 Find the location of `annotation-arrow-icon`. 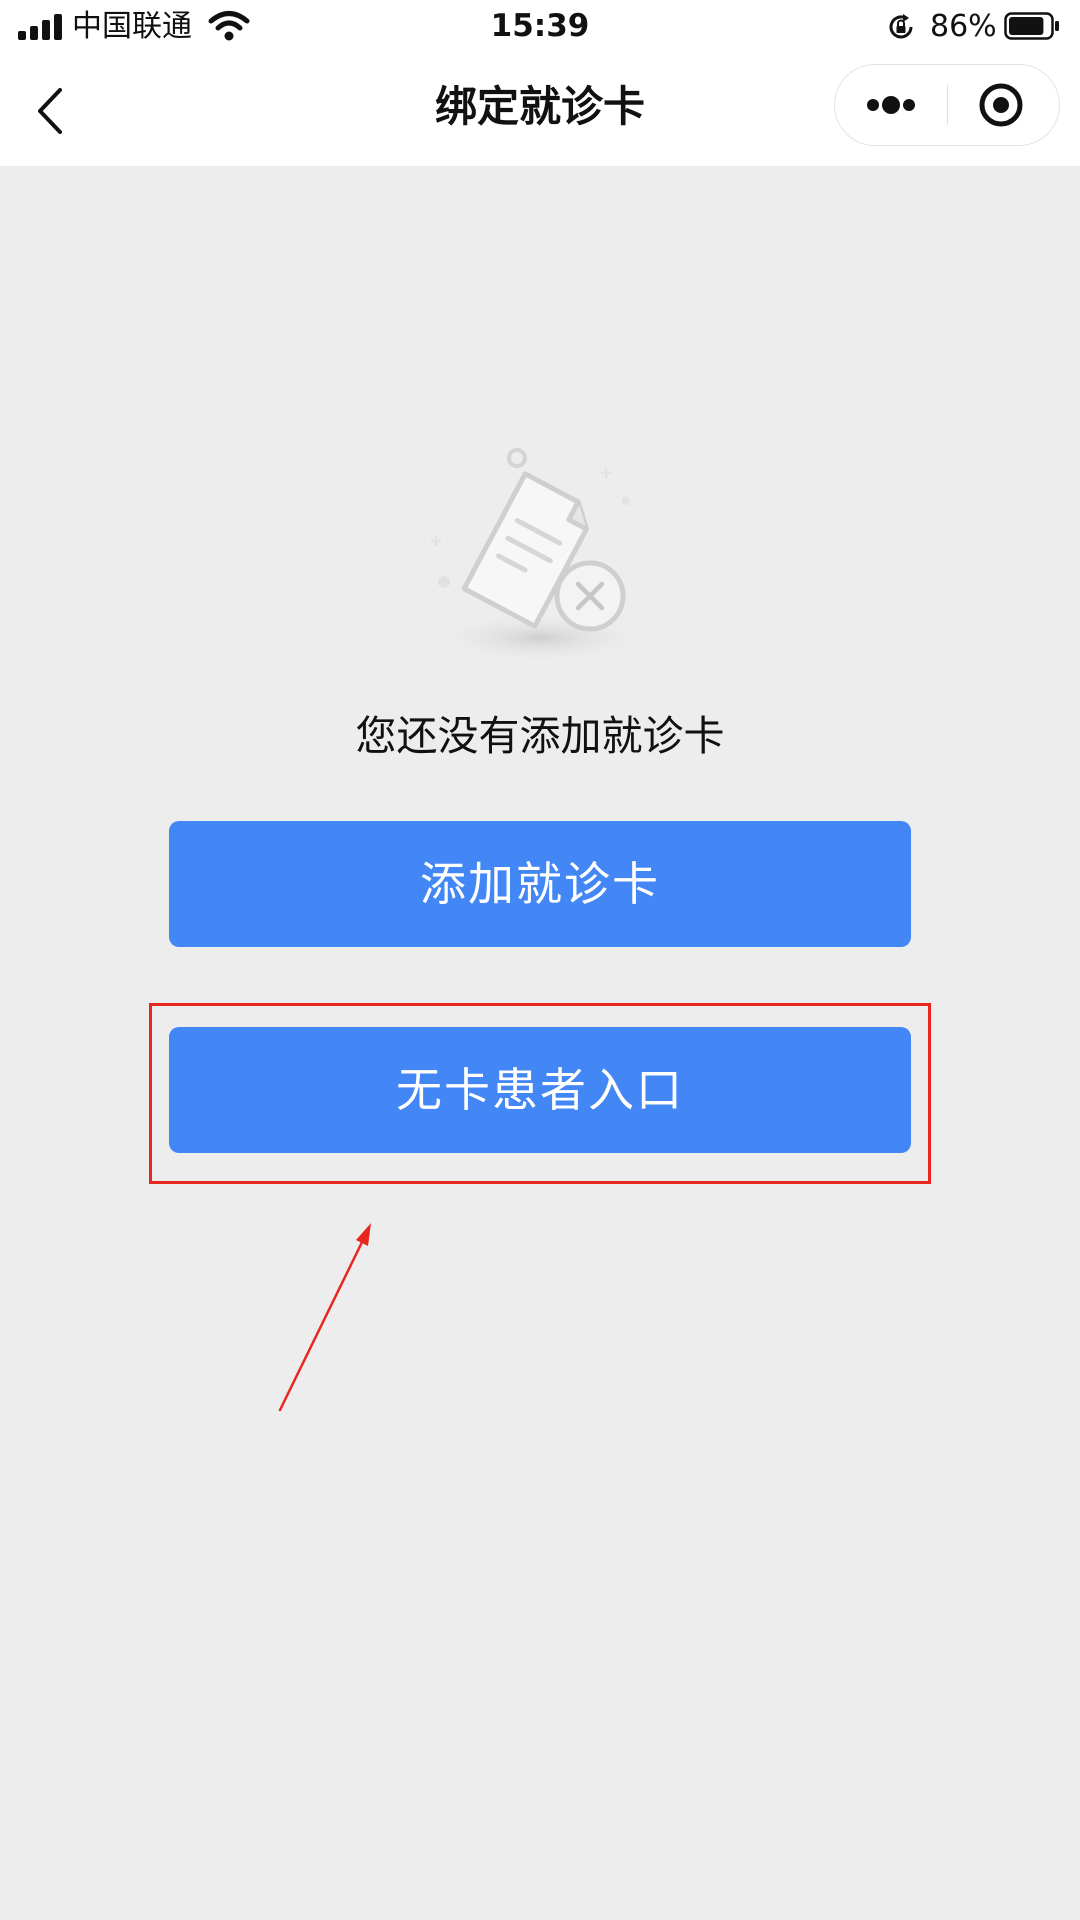

annotation-arrow-icon is located at coordinates (324, 1317).